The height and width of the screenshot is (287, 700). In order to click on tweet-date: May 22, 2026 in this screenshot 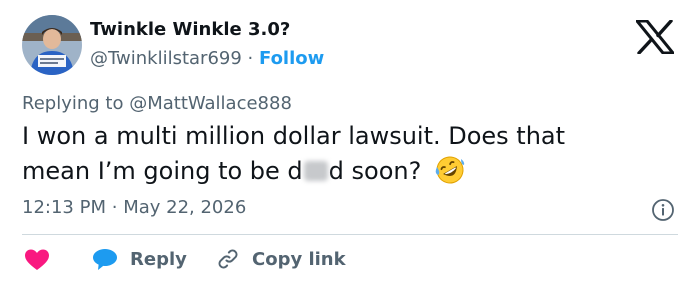, I will do `click(185, 207)`.